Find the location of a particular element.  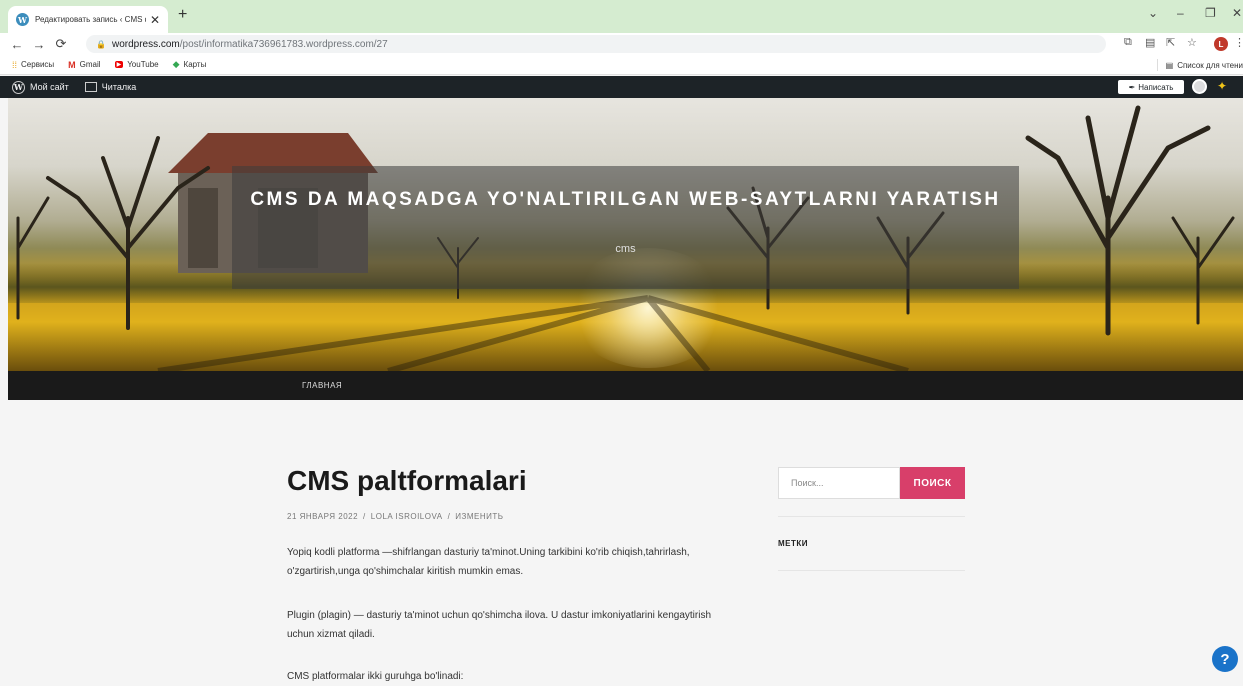

url-host: wordpress.com is located at coordinates (145, 44).